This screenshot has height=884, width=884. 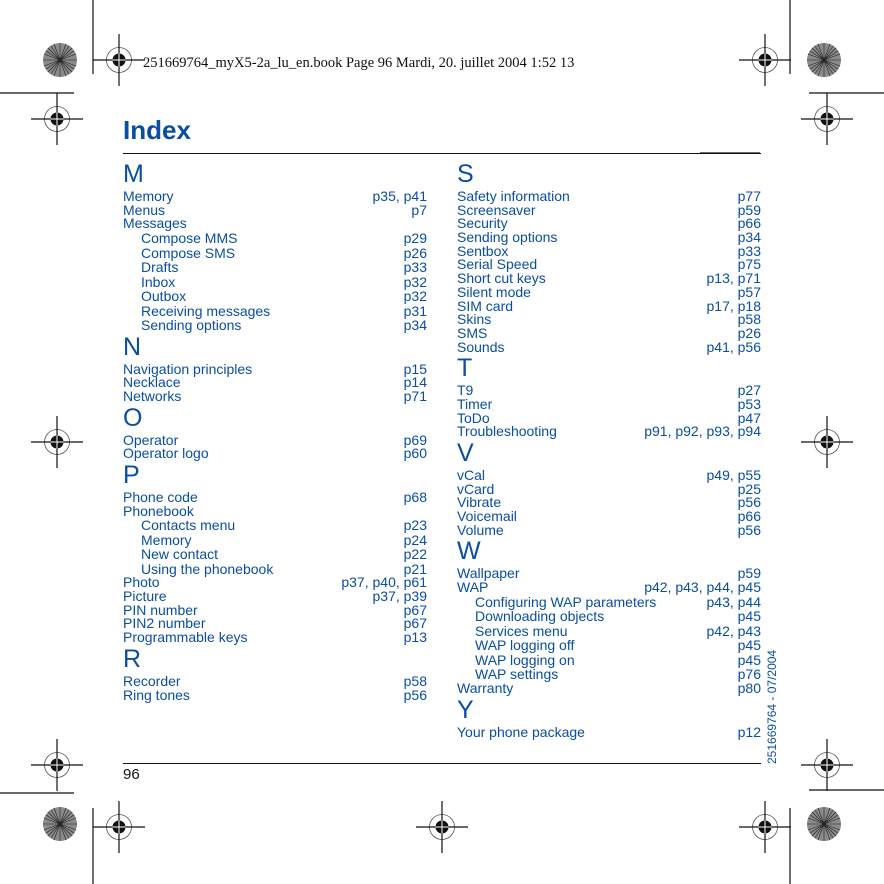 What do you see at coordinates (481, 346) in the screenshot?
I see `entry-term: Sounds` at bounding box center [481, 346].